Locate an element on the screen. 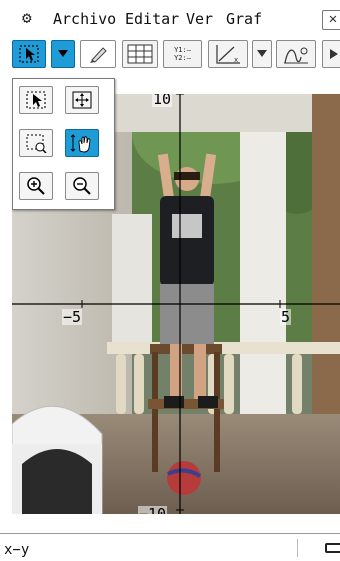 This screenshot has height=561, width=340. select-tool-button is located at coordinates (29, 54).